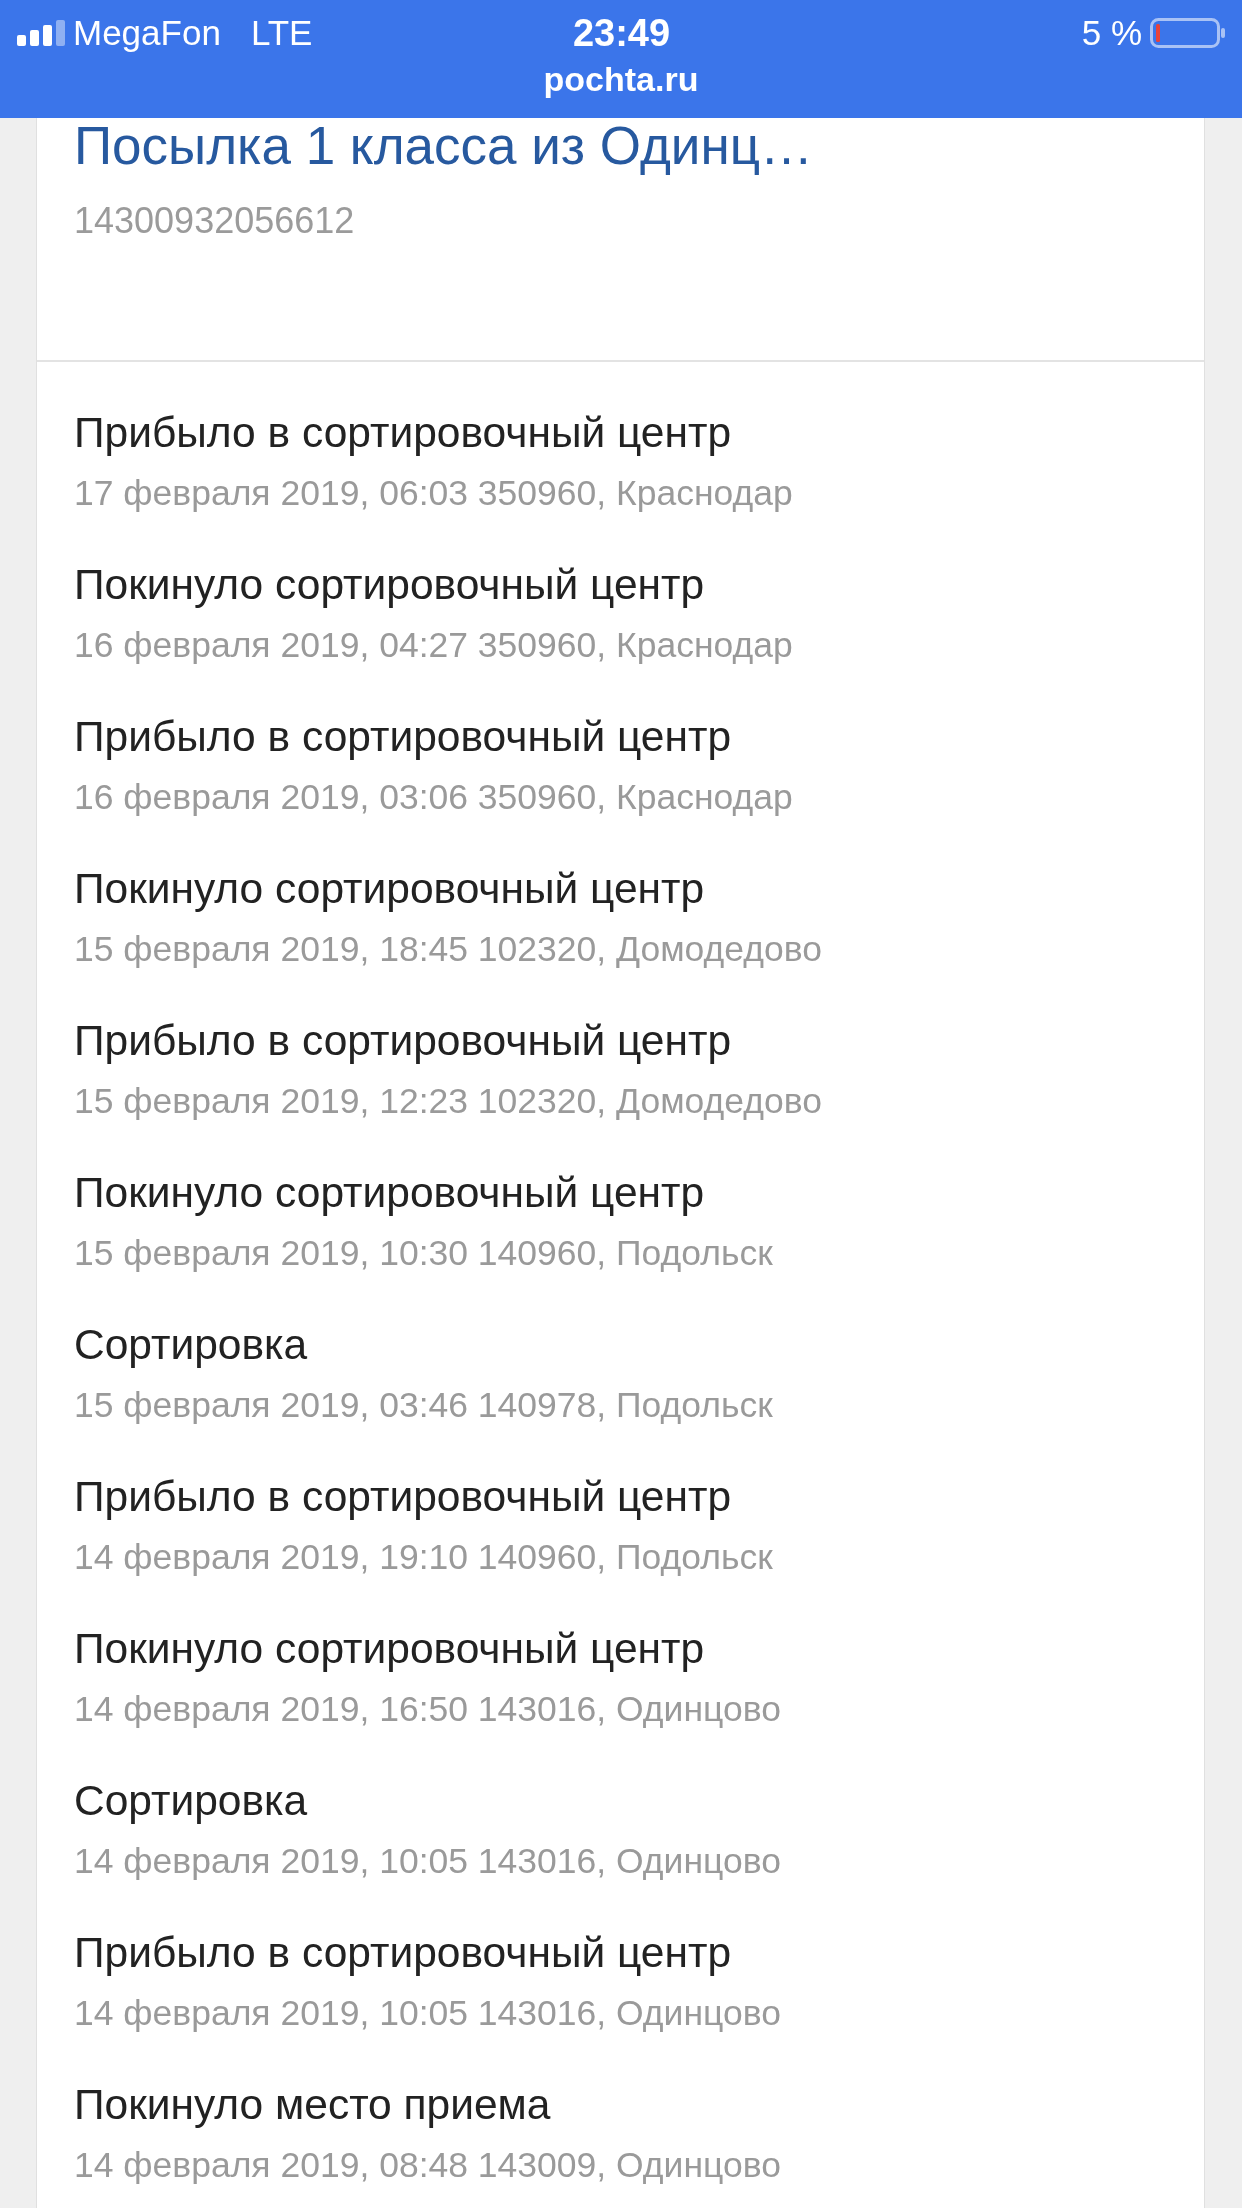  Describe the element at coordinates (281, 33) in the screenshot. I see `network-type: LTE` at that location.